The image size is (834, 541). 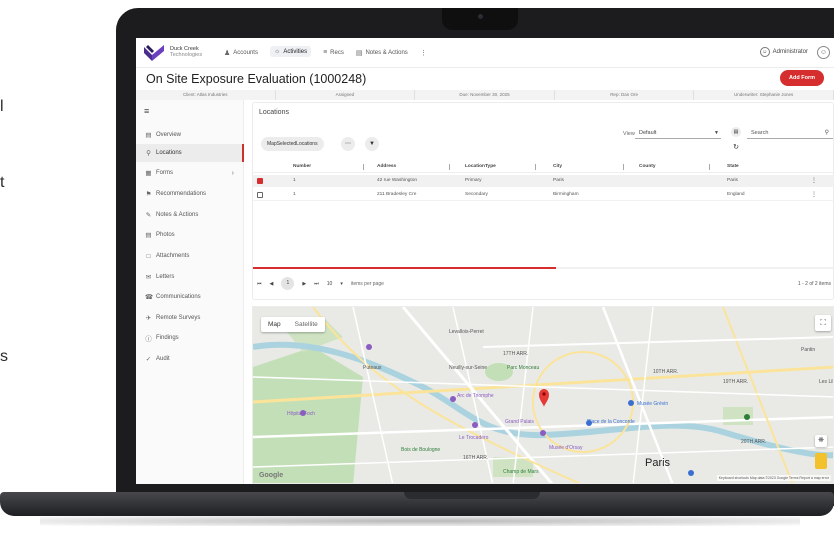 I want to click on table-scrollbar-thumb, so click(x=404, y=268).